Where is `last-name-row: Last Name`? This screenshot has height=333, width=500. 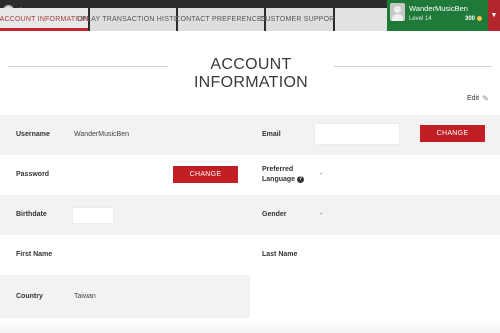
last-name-row: Last Name is located at coordinates (375, 255).